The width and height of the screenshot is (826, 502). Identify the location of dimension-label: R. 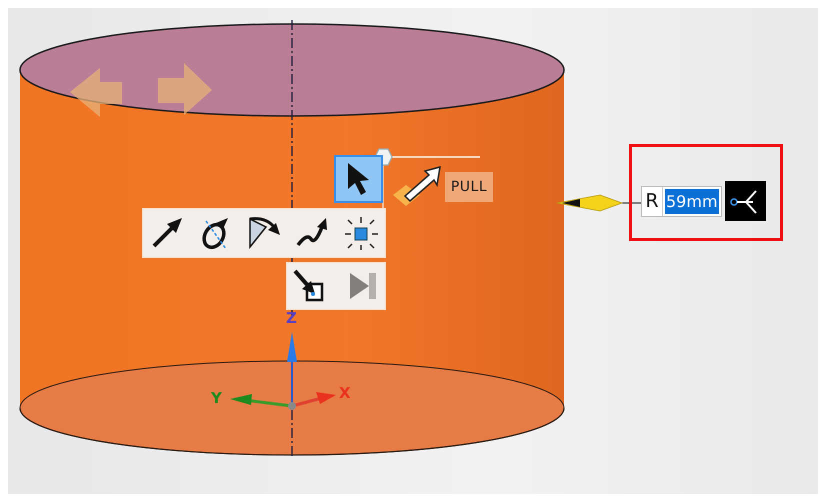
(652, 201).